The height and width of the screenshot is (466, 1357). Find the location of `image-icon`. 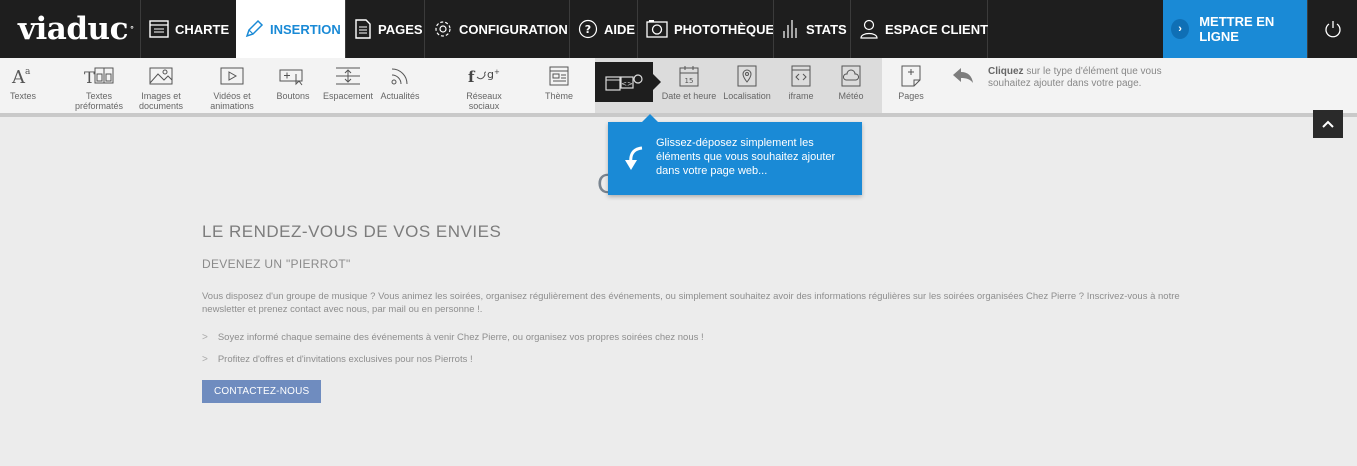

image-icon is located at coordinates (161, 76).